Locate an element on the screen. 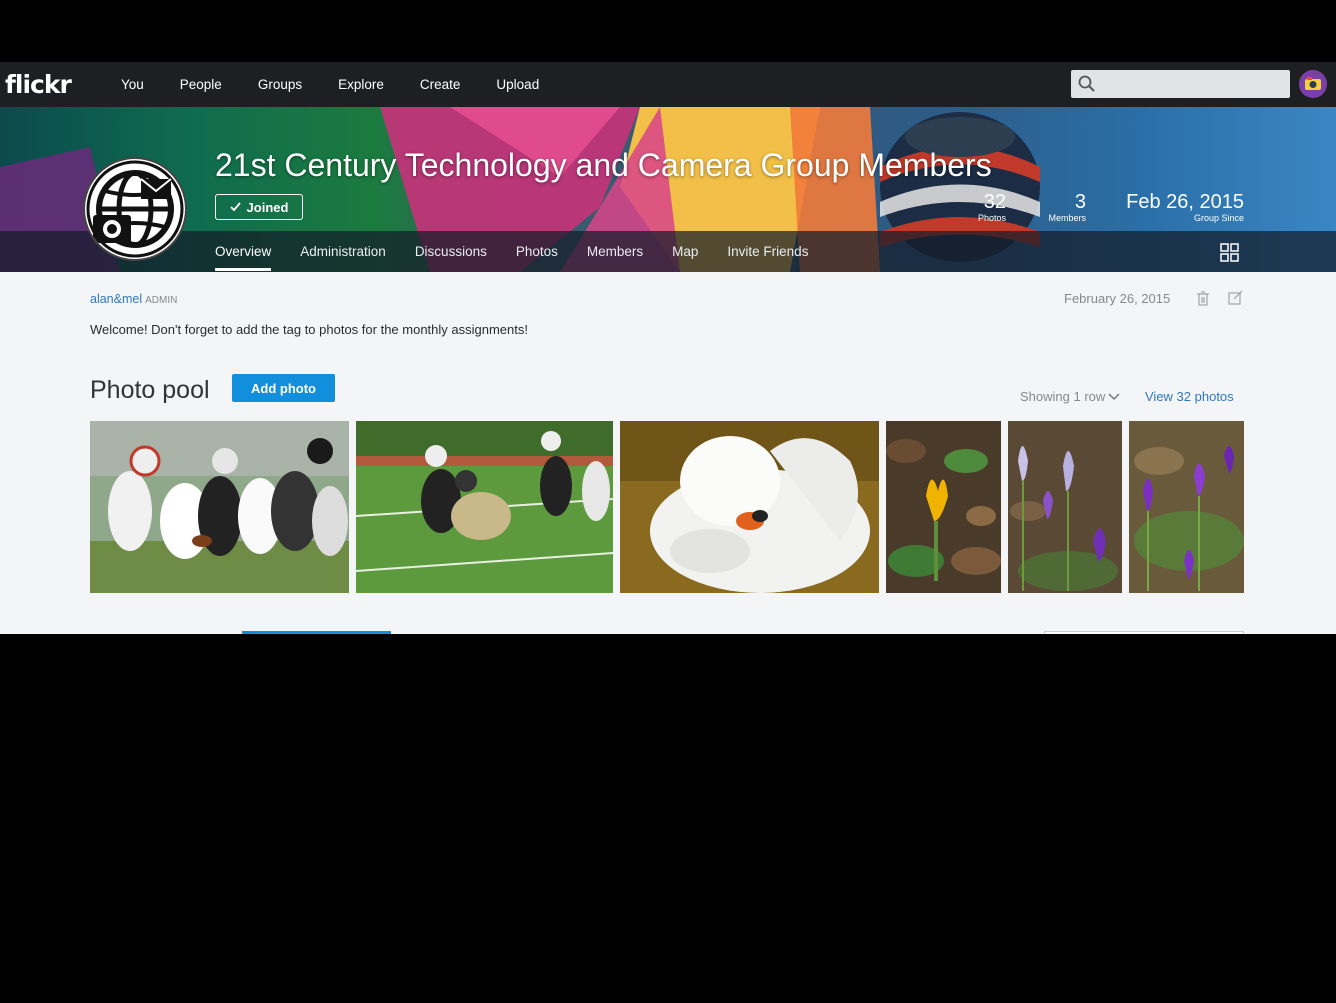 This screenshot has height=1003, width=1336. group-avatar is located at coordinates (135, 209).